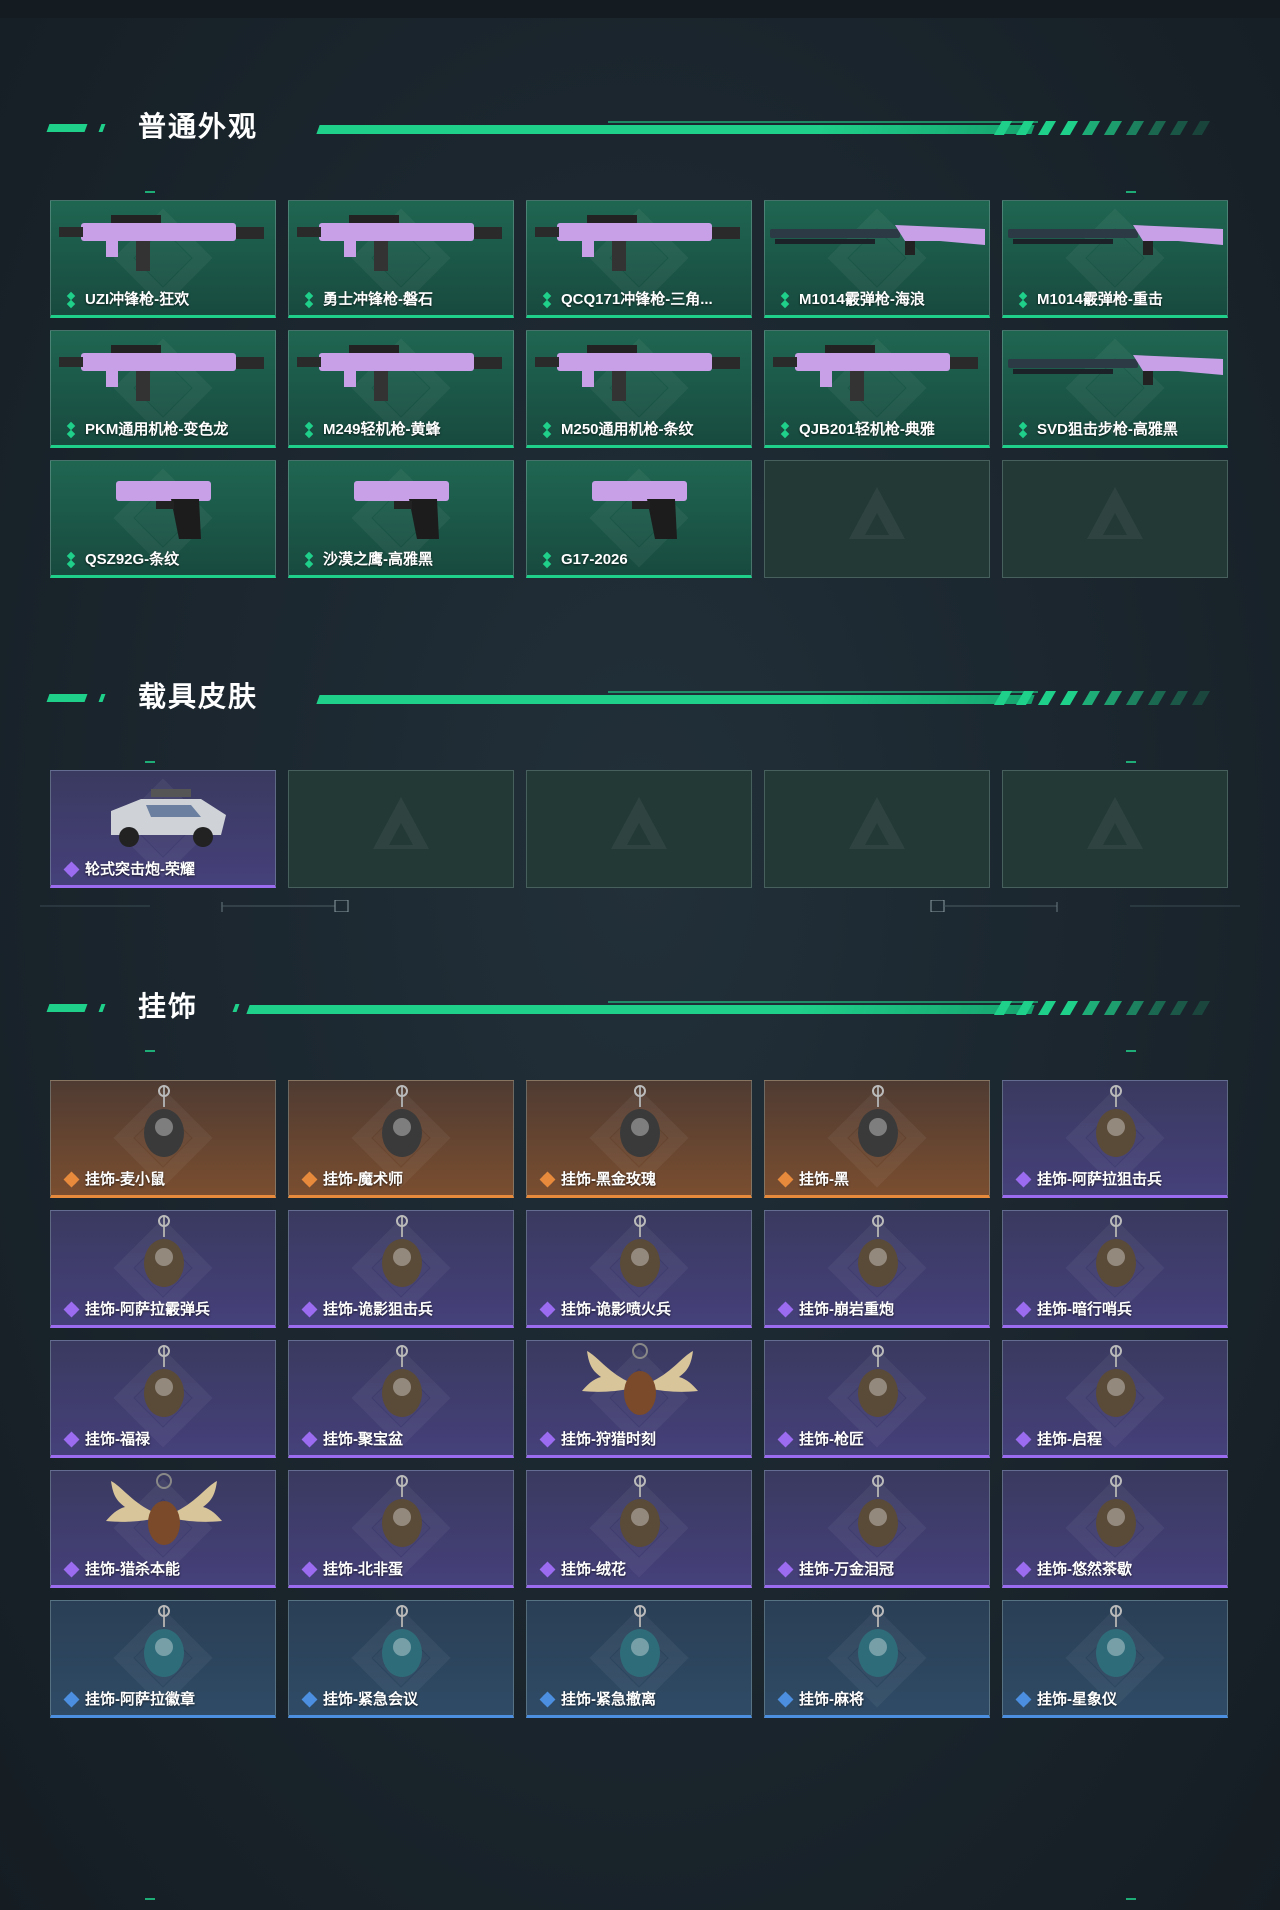 The height and width of the screenshot is (1910, 1280). Describe the element at coordinates (163, 259) in the screenshot. I see `item-card: UZI冲锋枪-狂欢` at that location.